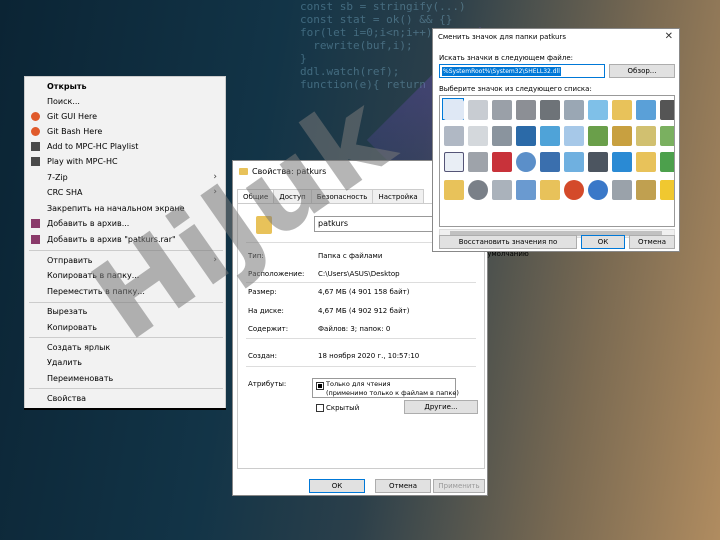 This screenshot has height=540, width=720. I want to click on menu-item-label: Git Bash Here, so click(75, 131).